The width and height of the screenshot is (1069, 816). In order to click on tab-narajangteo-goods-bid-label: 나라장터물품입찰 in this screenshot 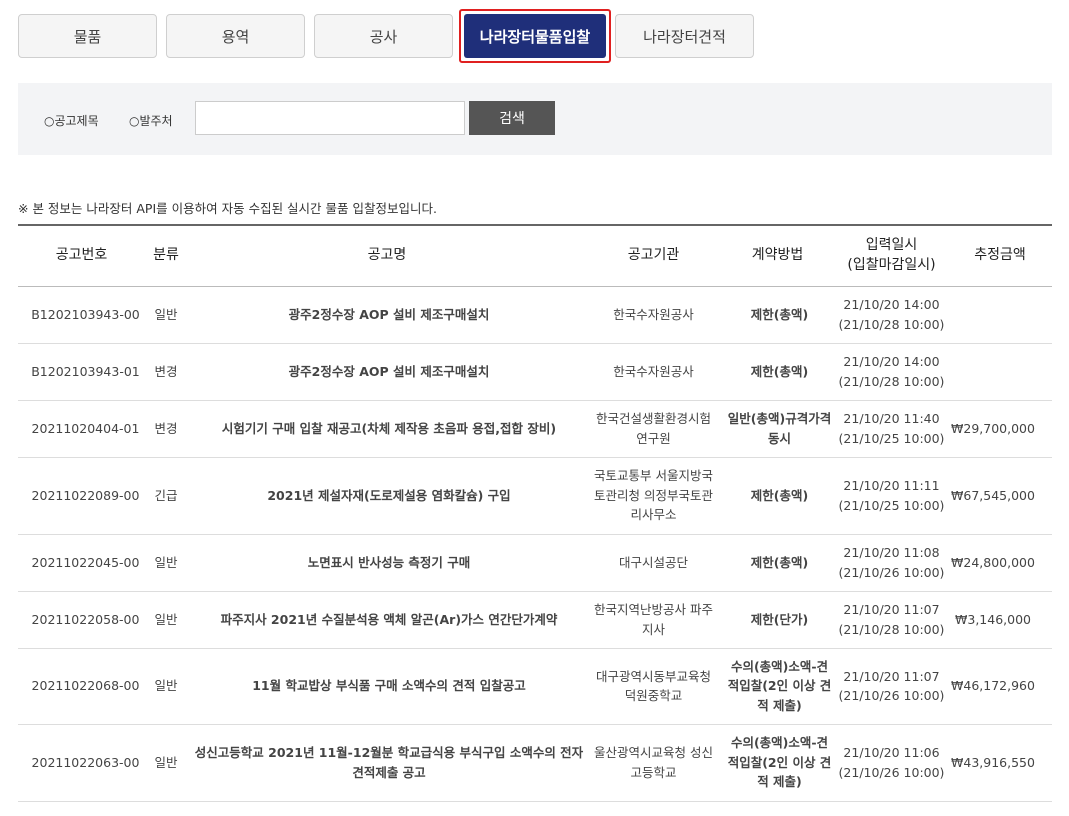, I will do `click(535, 36)`.